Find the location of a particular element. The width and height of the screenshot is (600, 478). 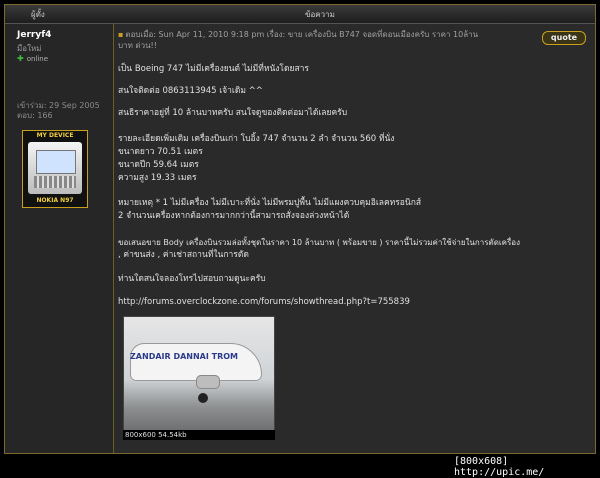

fuselage-text: ZANDAIR DANNAI TROM is located at coordinates (184, 356).